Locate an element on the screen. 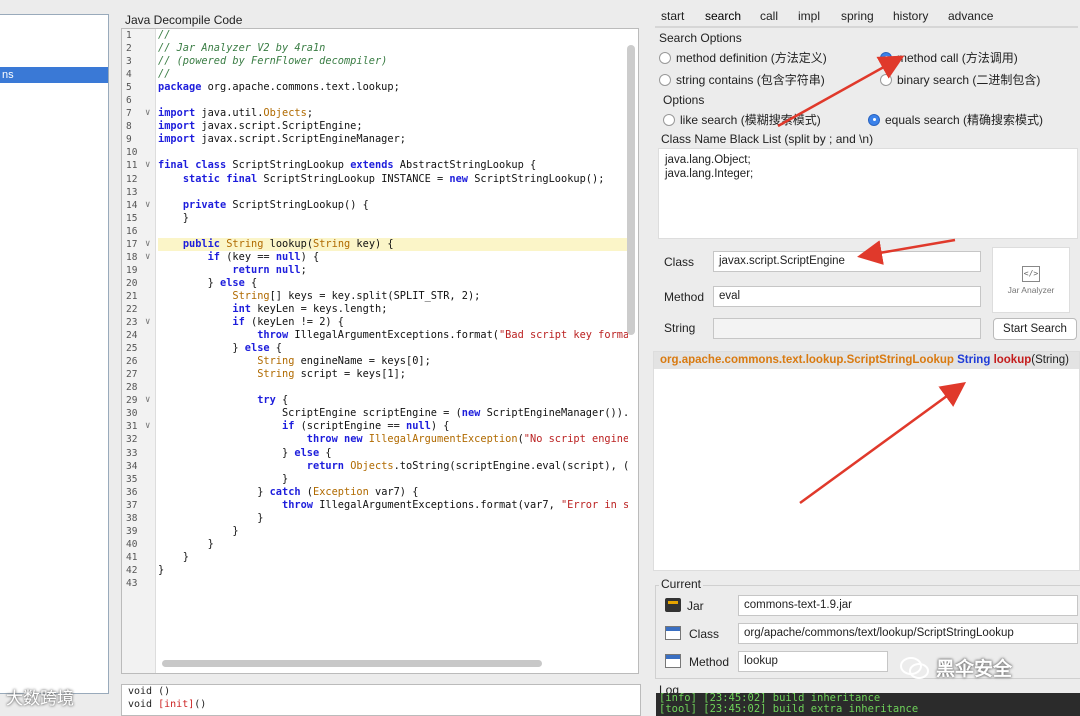 The width and height of the screenshot is (1080, 716). code-vertical-scrollbar is located at coordinates (631, 190).